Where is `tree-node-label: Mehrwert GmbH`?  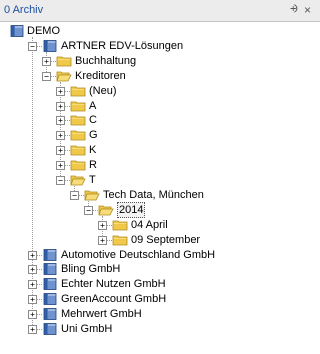 tree-node-label: Mehrwert GmbH is located at coordinates (101, 314).